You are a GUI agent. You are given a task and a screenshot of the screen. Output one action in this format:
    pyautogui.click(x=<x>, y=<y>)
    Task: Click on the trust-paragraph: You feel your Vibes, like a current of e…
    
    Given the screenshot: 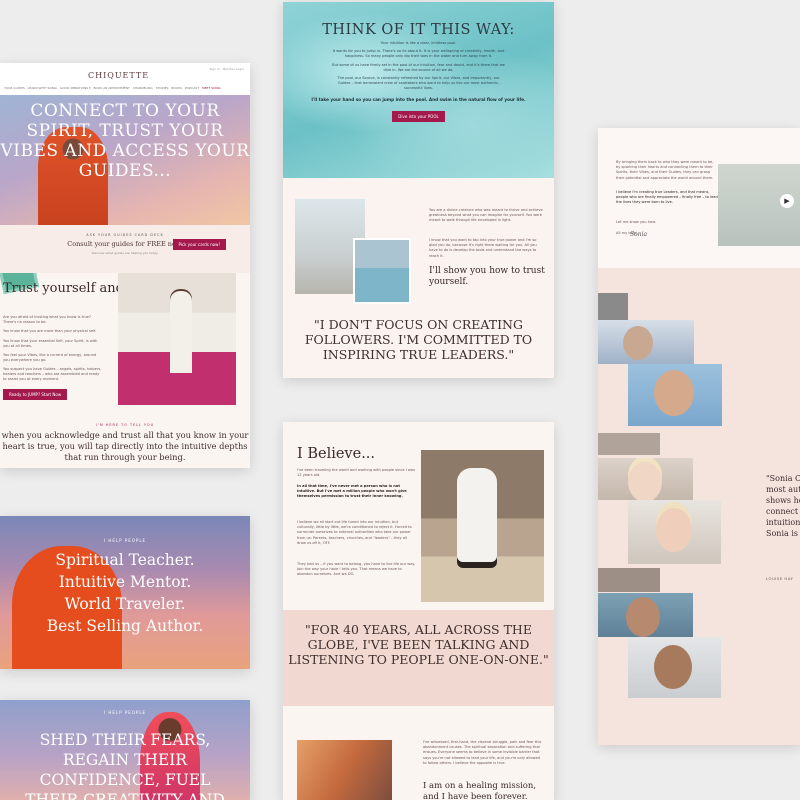 What is the action you would take?
    pyautogui.click(x=50, y=358)
    